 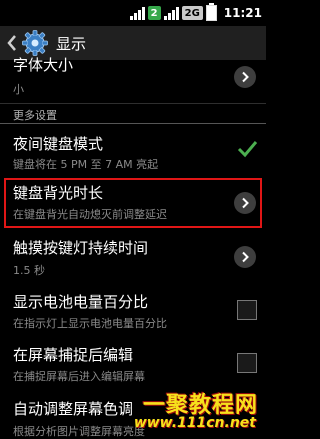 I want to click on battery-icon, so click(x=211, y=12).